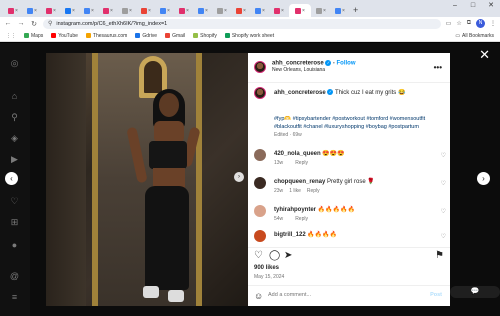 This screenshot has height=316, width=500. Describe the element at coordinates (288, 256) in the screenshot. I see `share-icon: ➤` at that location.